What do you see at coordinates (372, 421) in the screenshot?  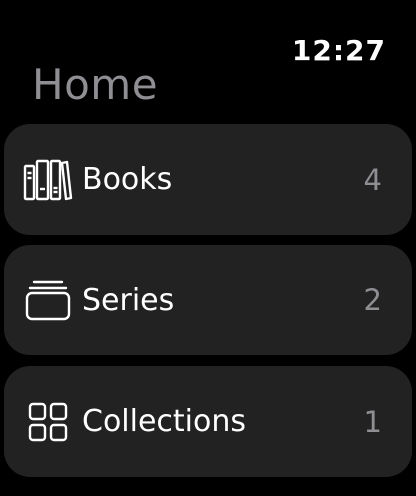 I see `list-item-count: 1` at bounding box center [372, 421].